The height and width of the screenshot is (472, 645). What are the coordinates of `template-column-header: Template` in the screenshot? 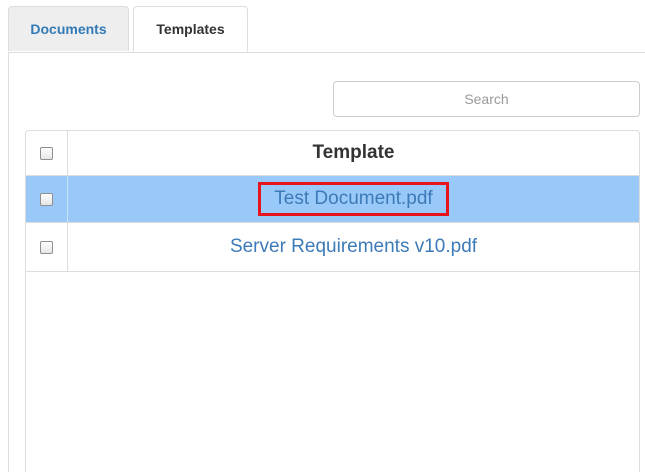 It's located at (353, 153).